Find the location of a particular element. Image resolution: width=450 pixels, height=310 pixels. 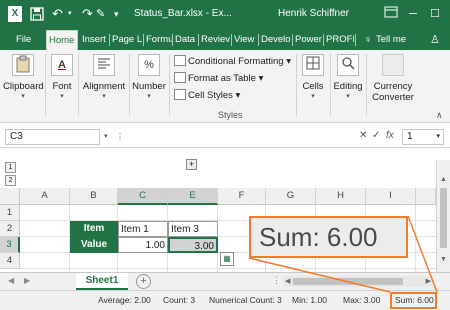

format-as-table-button: Format as Table ▾ is located at coordinates (218, 79).